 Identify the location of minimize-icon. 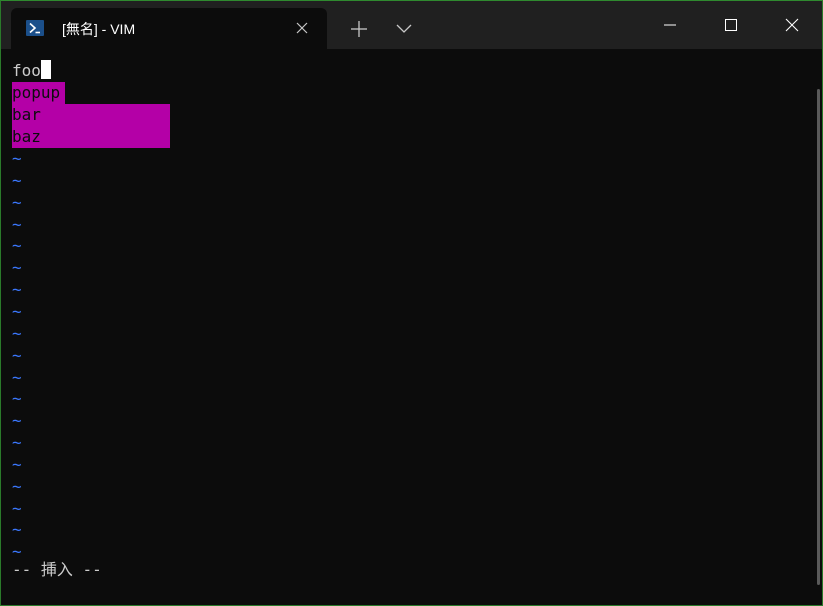
(670, 25).